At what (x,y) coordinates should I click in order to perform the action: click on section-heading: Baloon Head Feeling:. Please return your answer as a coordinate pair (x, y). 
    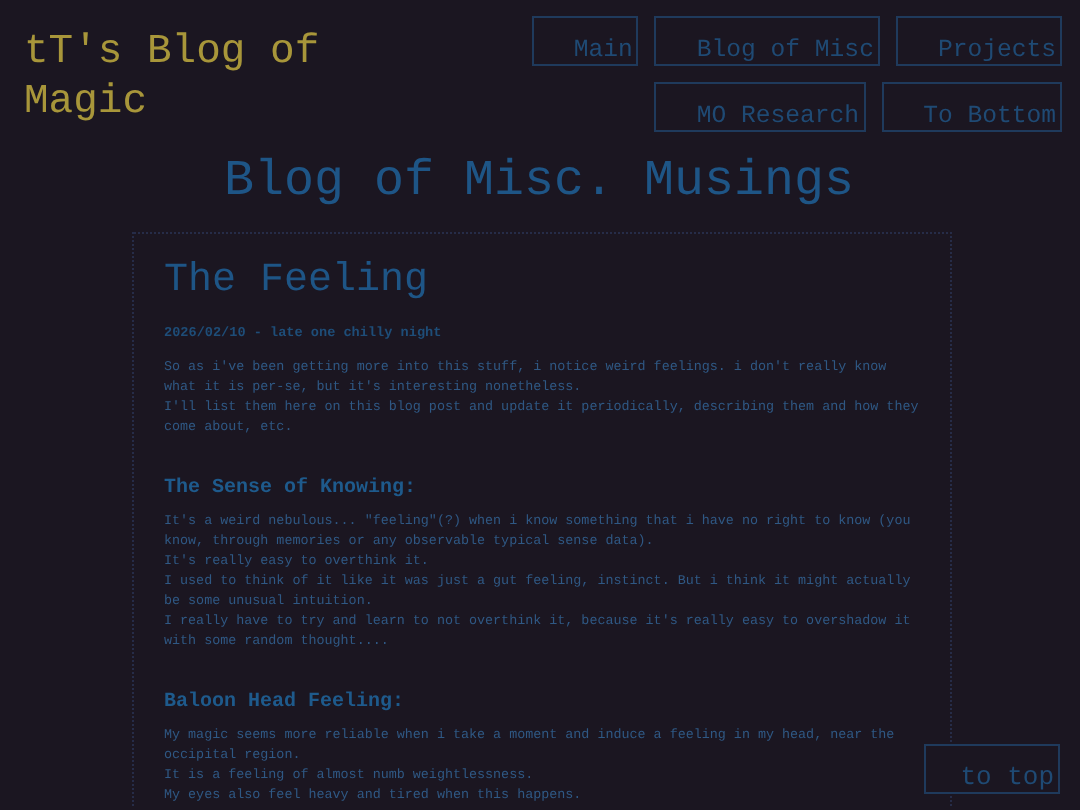
    Looking at the image, I should click on (285, 704).